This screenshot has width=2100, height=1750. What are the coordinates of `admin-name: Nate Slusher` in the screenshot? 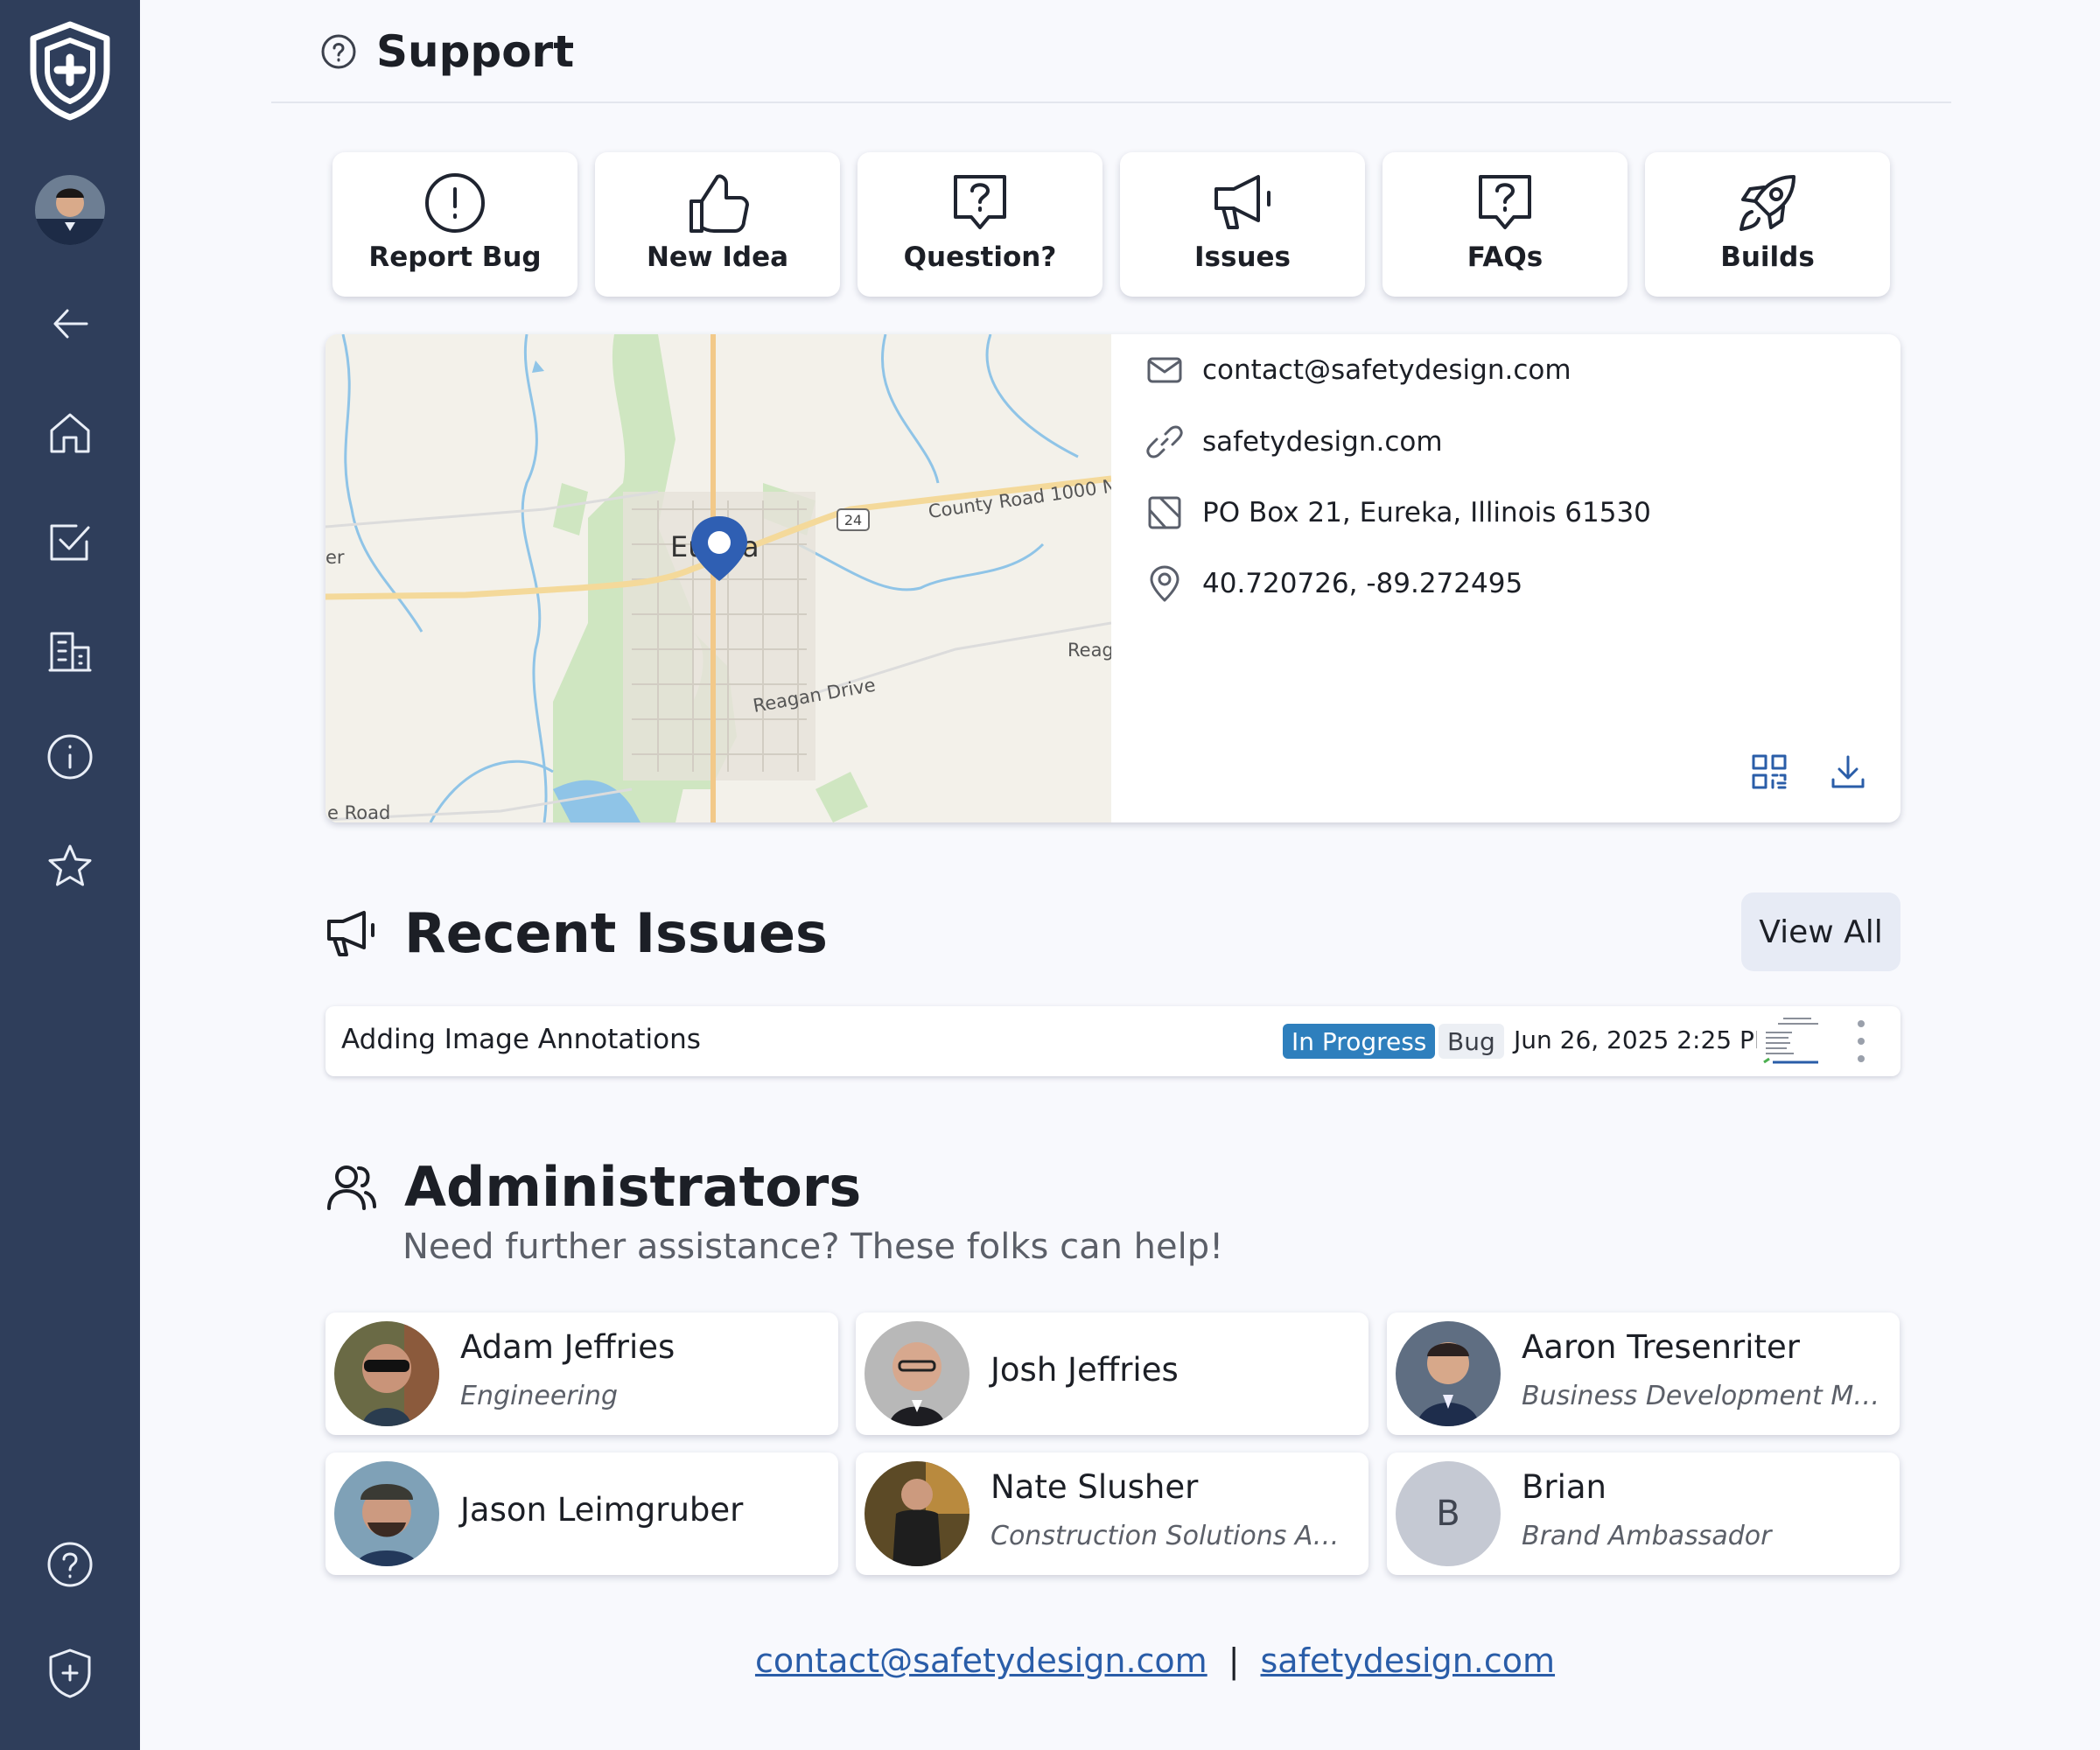 It's located at (1094, 1487).